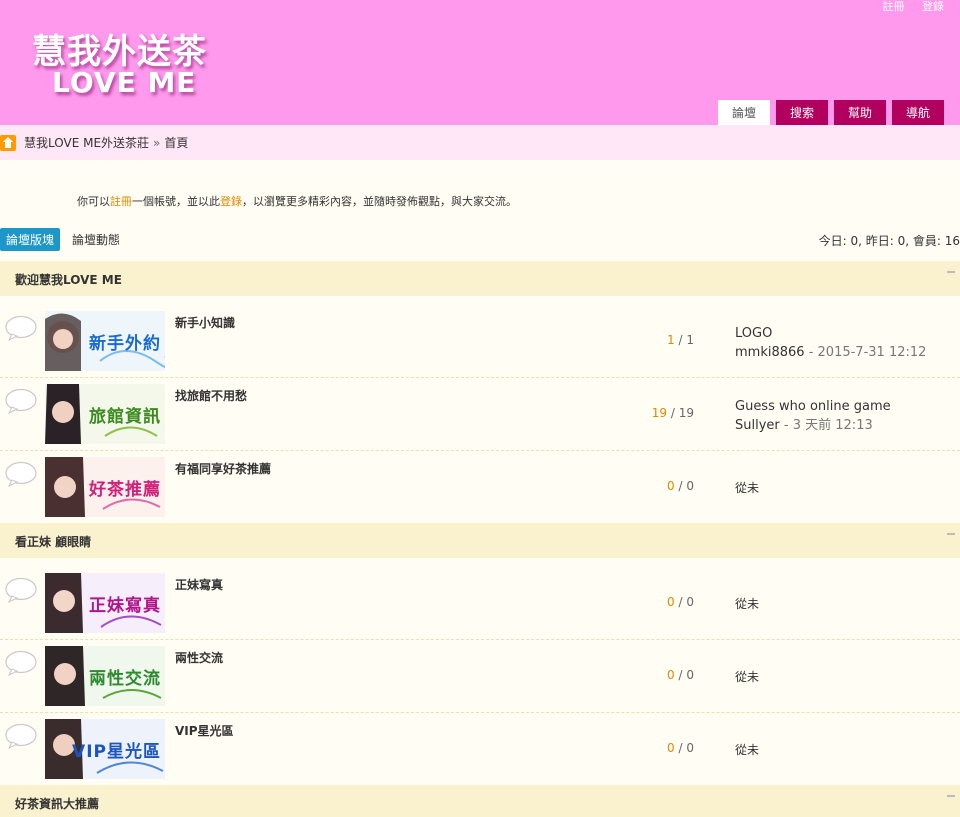 This screenshot has width=960, height=817. I want to click on forum-thumbnail: 好茶推薦, so click(105, 487).